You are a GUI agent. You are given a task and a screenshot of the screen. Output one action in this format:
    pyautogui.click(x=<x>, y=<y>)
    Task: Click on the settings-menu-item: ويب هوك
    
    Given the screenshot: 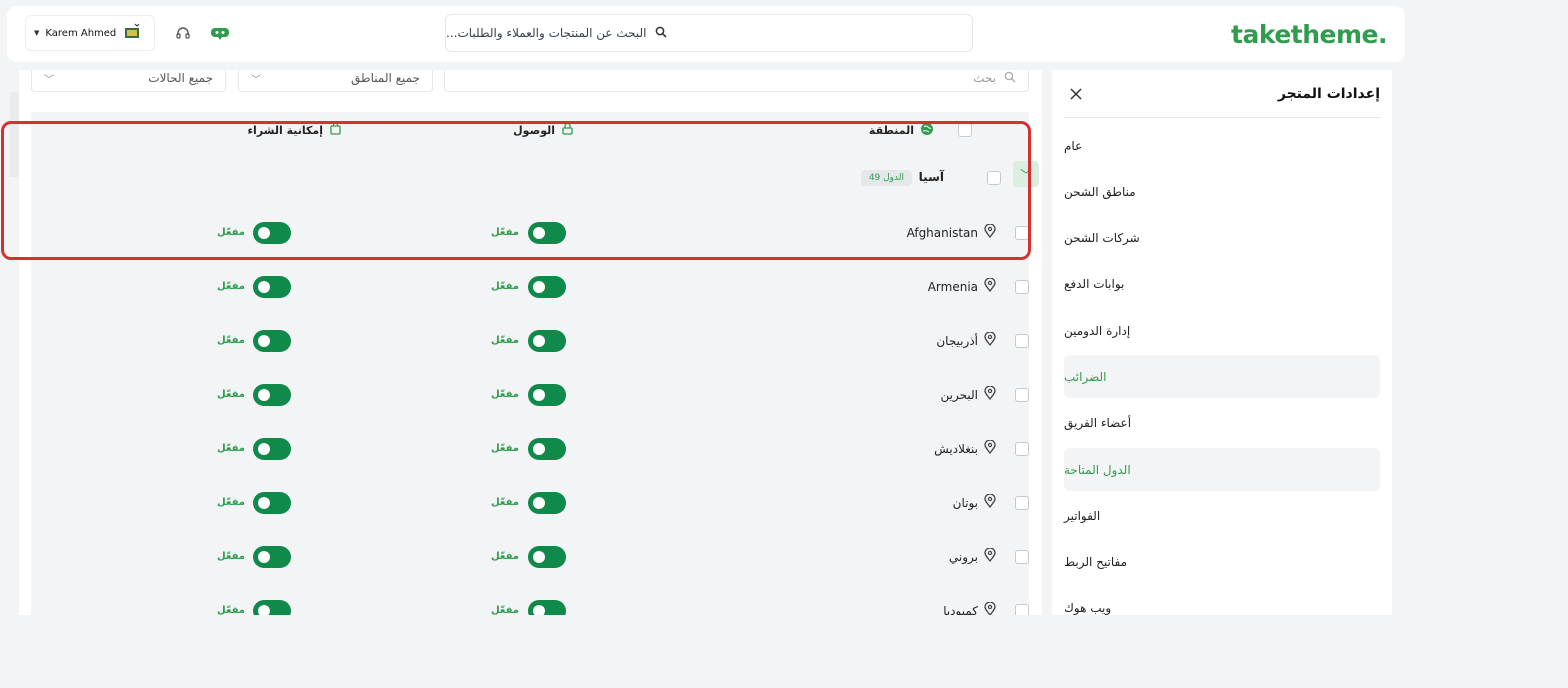 What is the action you would take?
    pyautogui.click(x=1222, y=601)
    